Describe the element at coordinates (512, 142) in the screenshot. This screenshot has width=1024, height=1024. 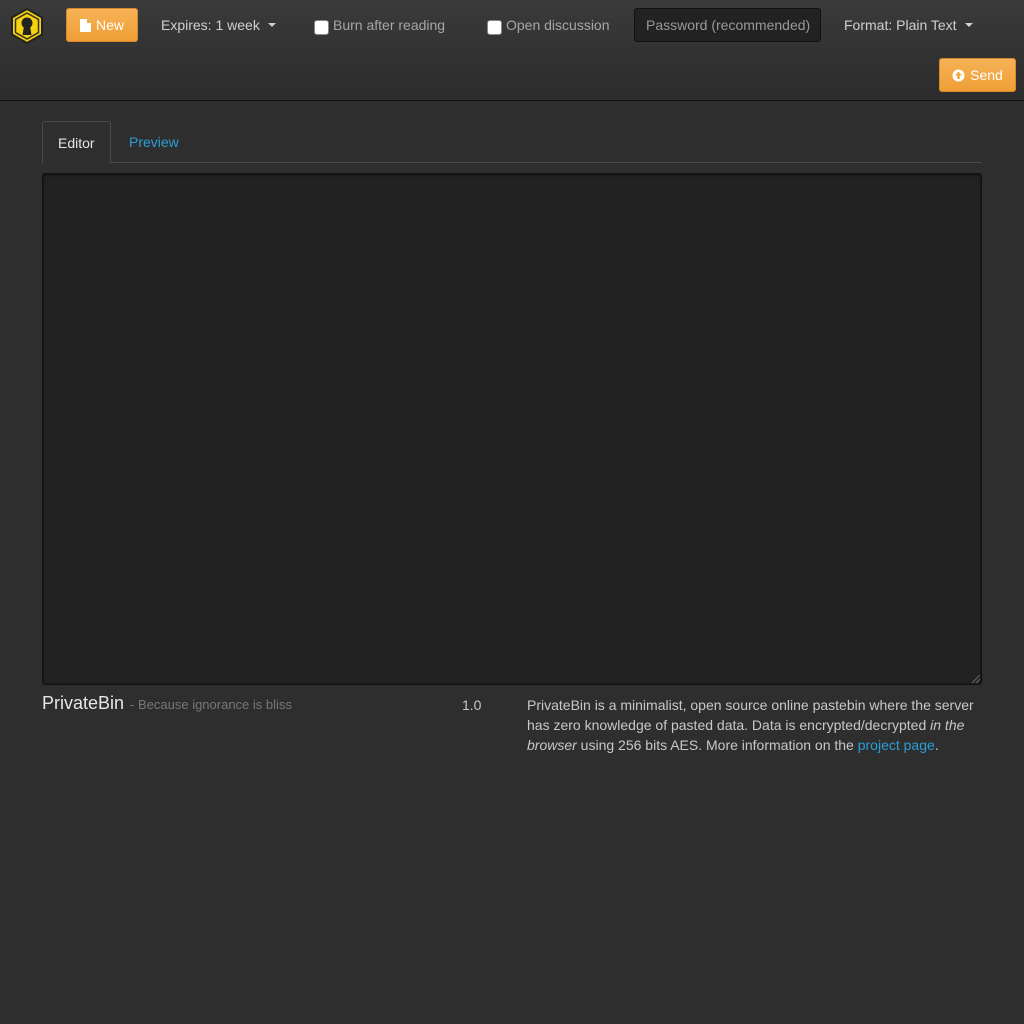
I see `editor-tabs: Editor Preview` at that location.